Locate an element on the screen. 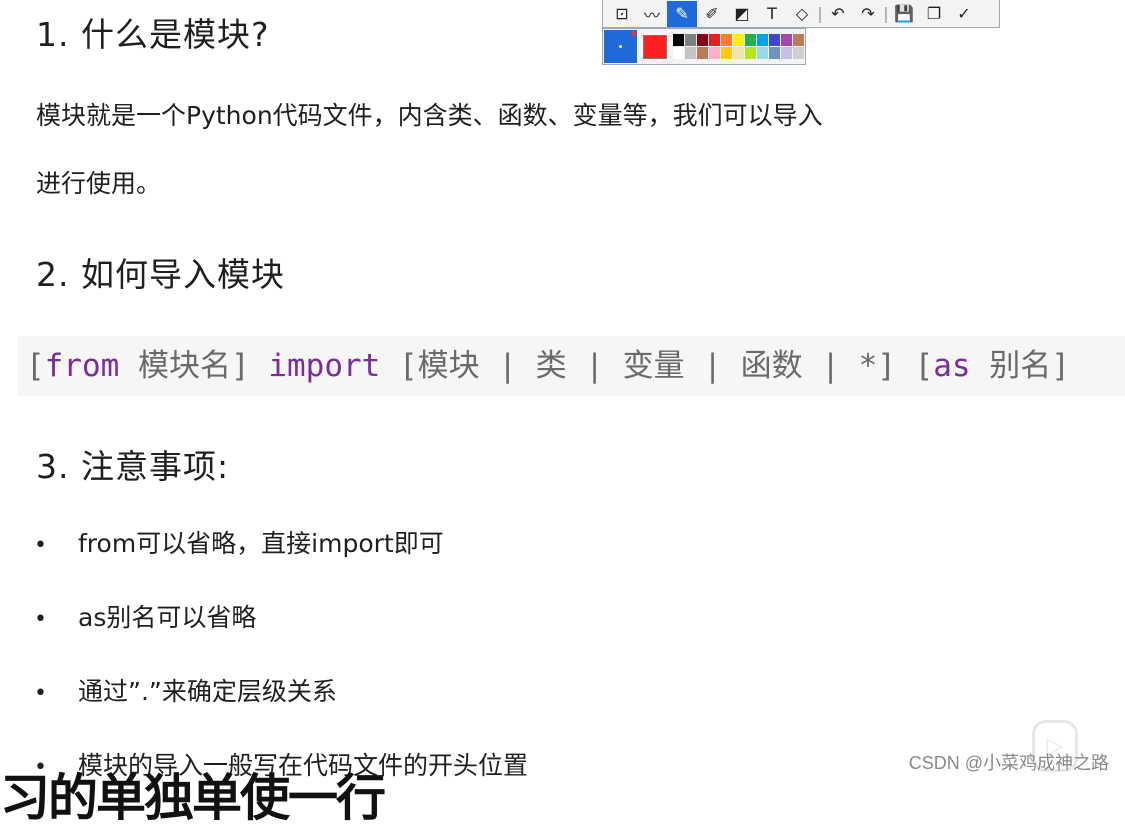 The width and height of the screenshot is (1125, 830). save-icon: 💾 is located at coordinates (904, 14).